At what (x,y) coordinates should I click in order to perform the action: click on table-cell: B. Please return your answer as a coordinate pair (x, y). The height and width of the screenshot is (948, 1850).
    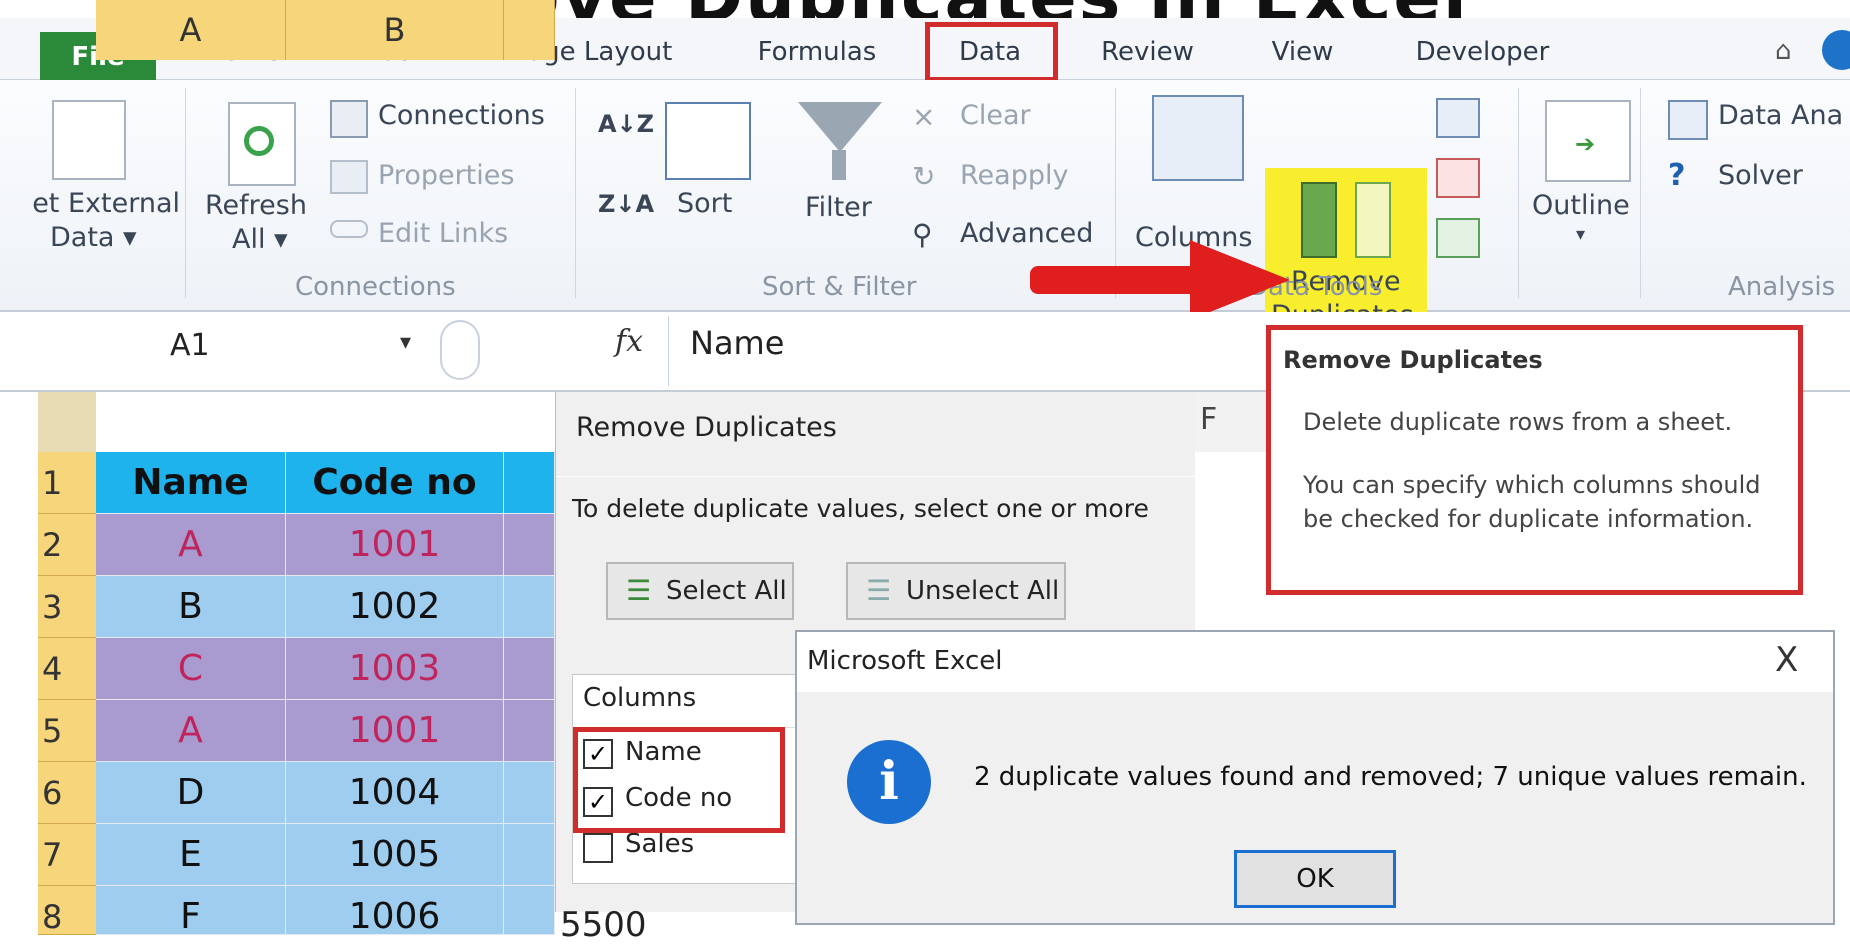
    Looking at the image, I should click on (191, 607).